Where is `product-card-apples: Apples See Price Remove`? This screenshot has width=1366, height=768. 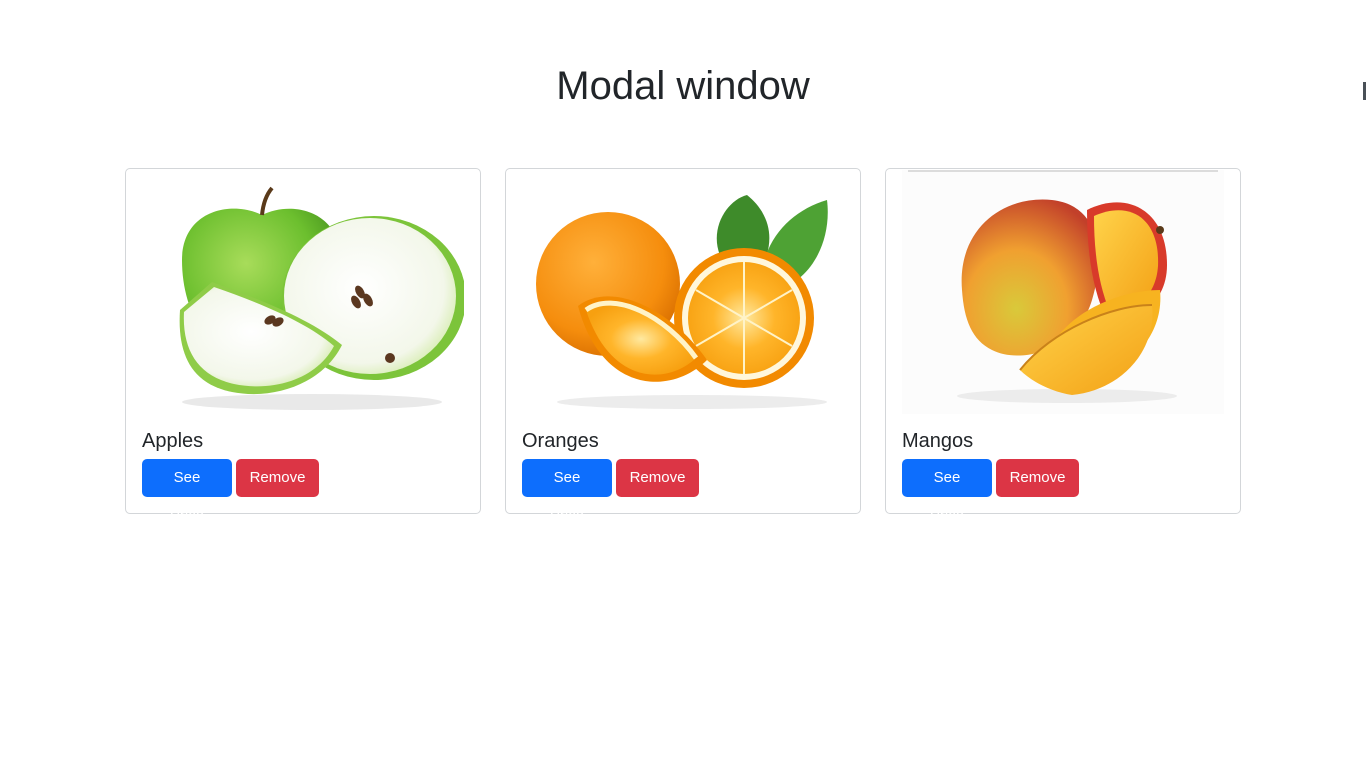 product-card-apples: Apples See Price Remove is located at coordinates (303, 346).